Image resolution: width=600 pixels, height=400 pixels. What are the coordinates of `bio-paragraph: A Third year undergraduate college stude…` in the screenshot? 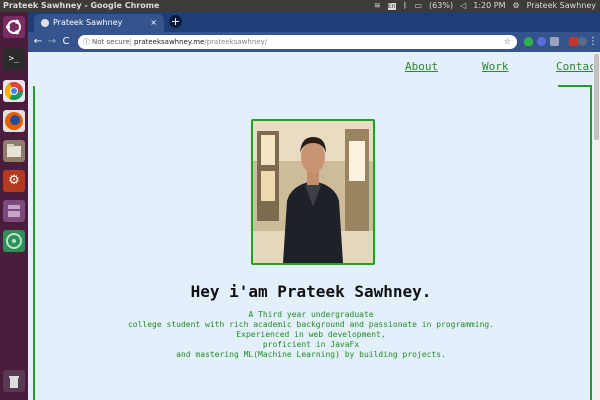 It's located at (311, 335).